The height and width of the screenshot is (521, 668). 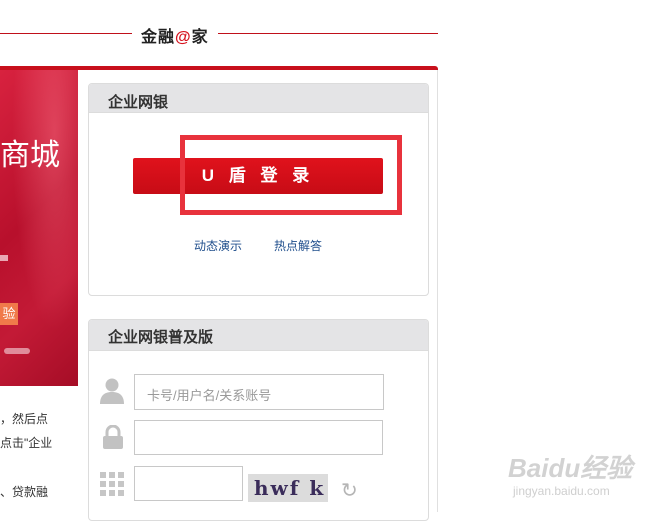 I want to click on watermark-logo: Baidu经验, so click(x=570, y=468).